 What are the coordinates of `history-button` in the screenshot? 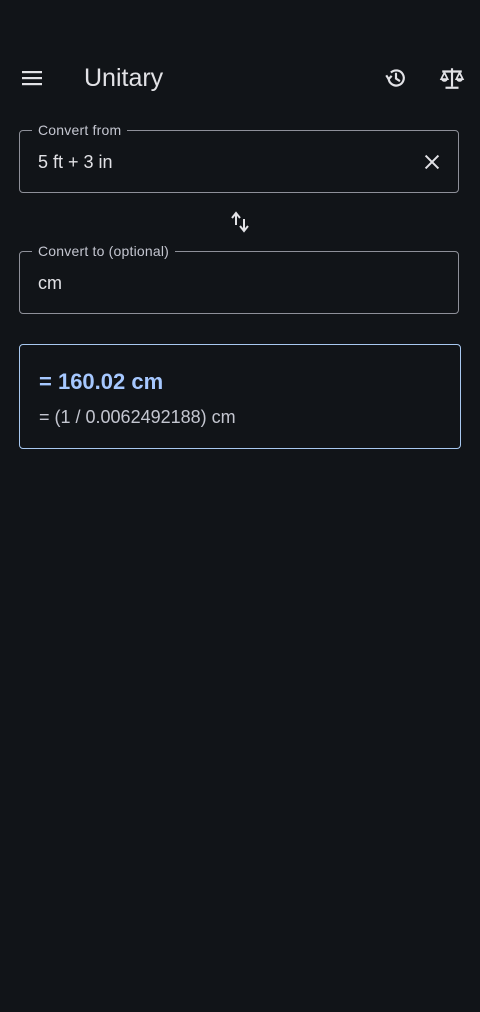 It's located at (396, 78).